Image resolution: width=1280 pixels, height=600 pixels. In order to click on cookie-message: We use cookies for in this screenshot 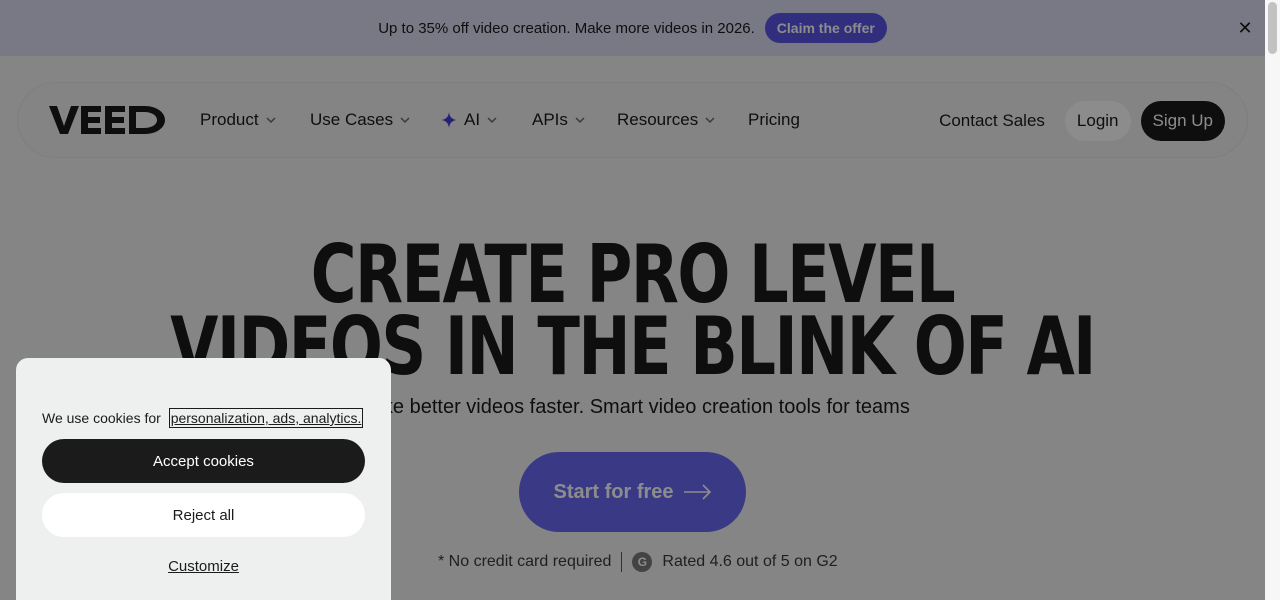, I will do `click(101, 418)`.